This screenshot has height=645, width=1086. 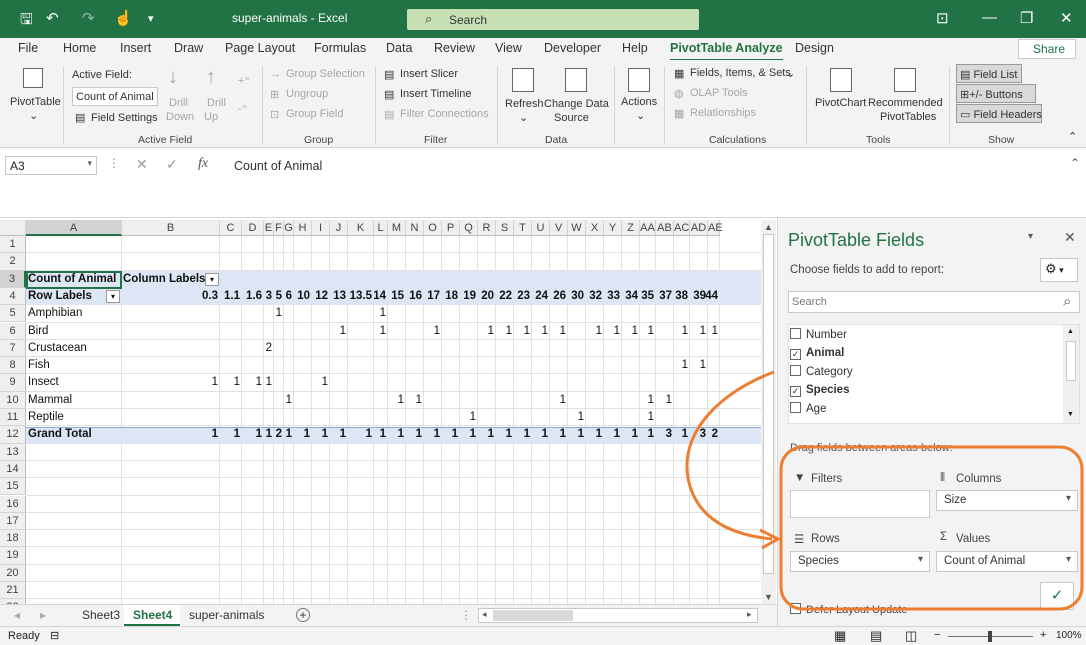 I want to click on group-selection-button: Group Selection, so click(x=325, y=74).